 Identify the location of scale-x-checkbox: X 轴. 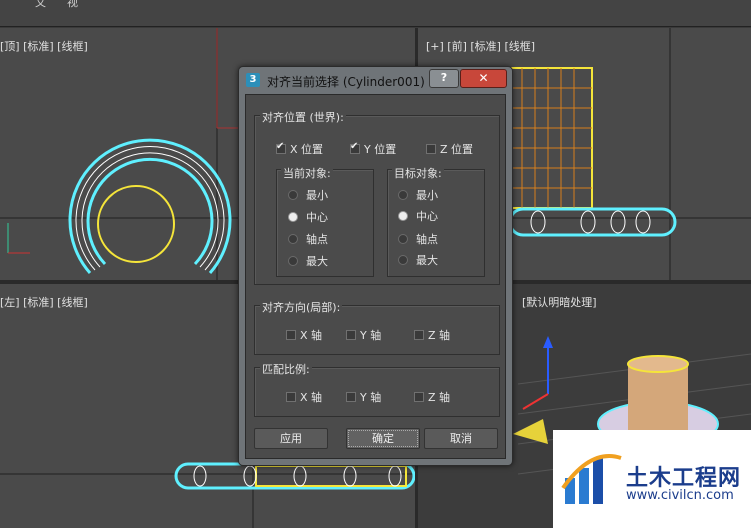
(304, 397).